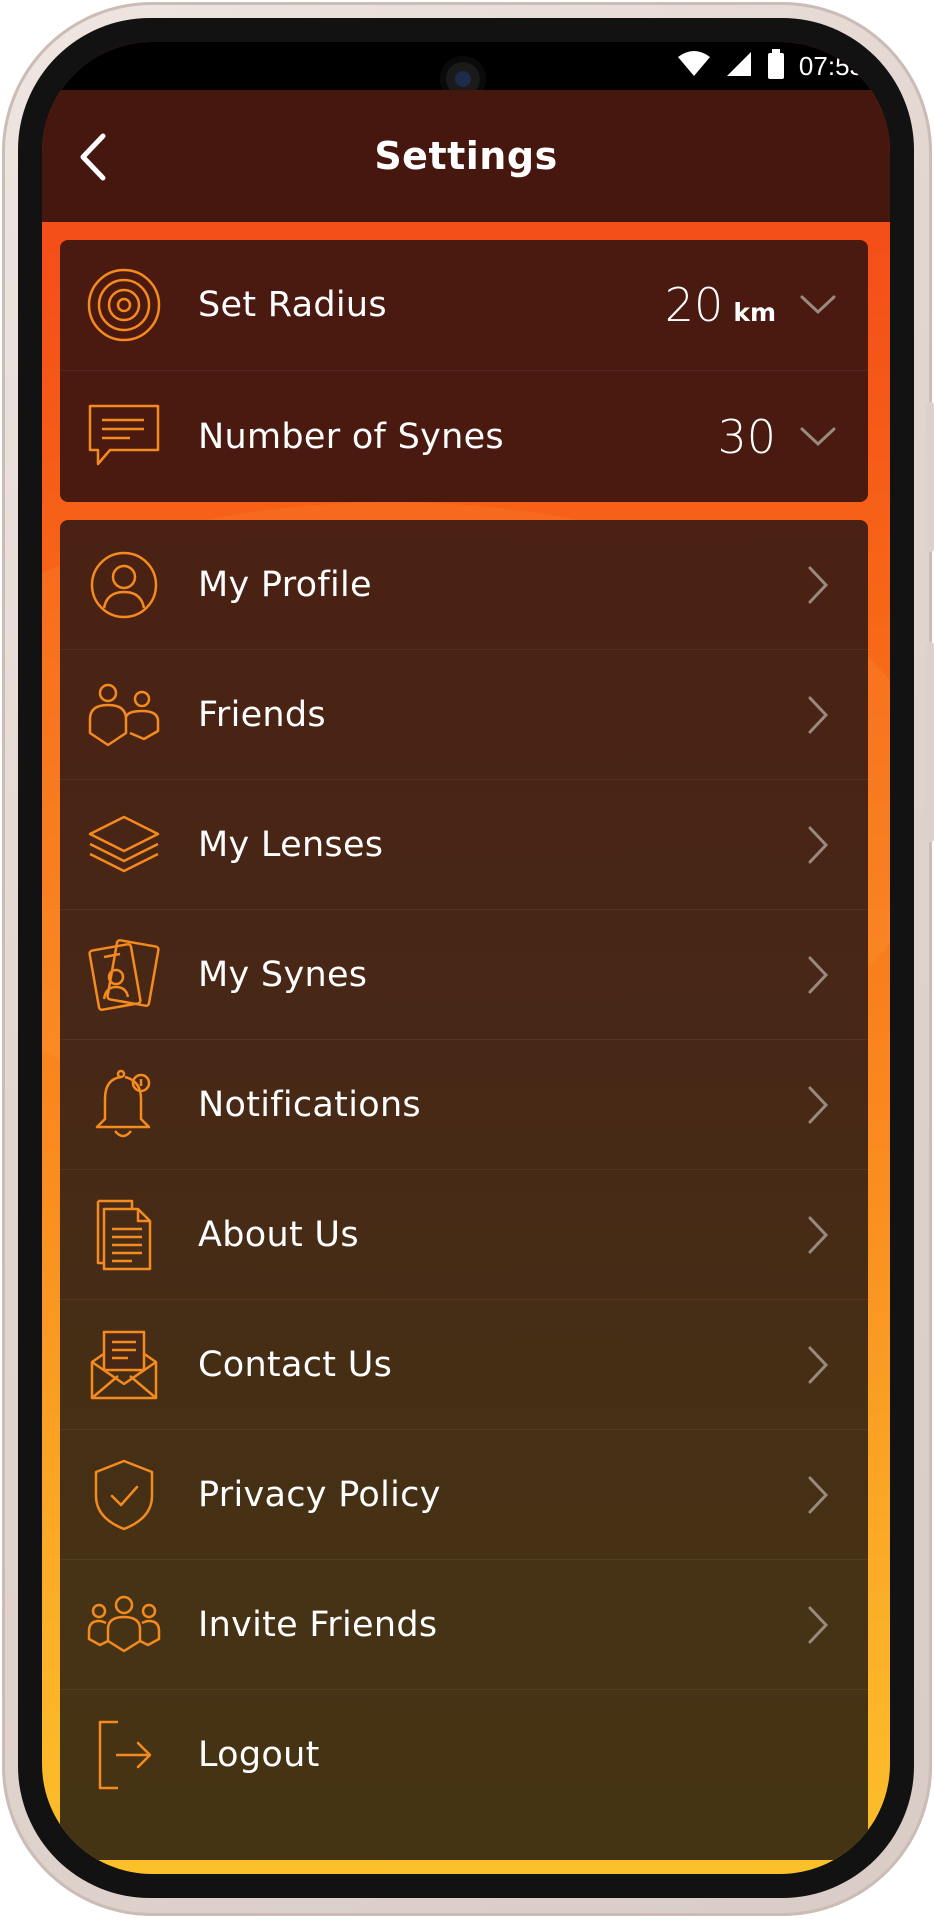 The width and height of the screenshot is (934, 1919). I want to click on cards-icon, so click(124, 975).